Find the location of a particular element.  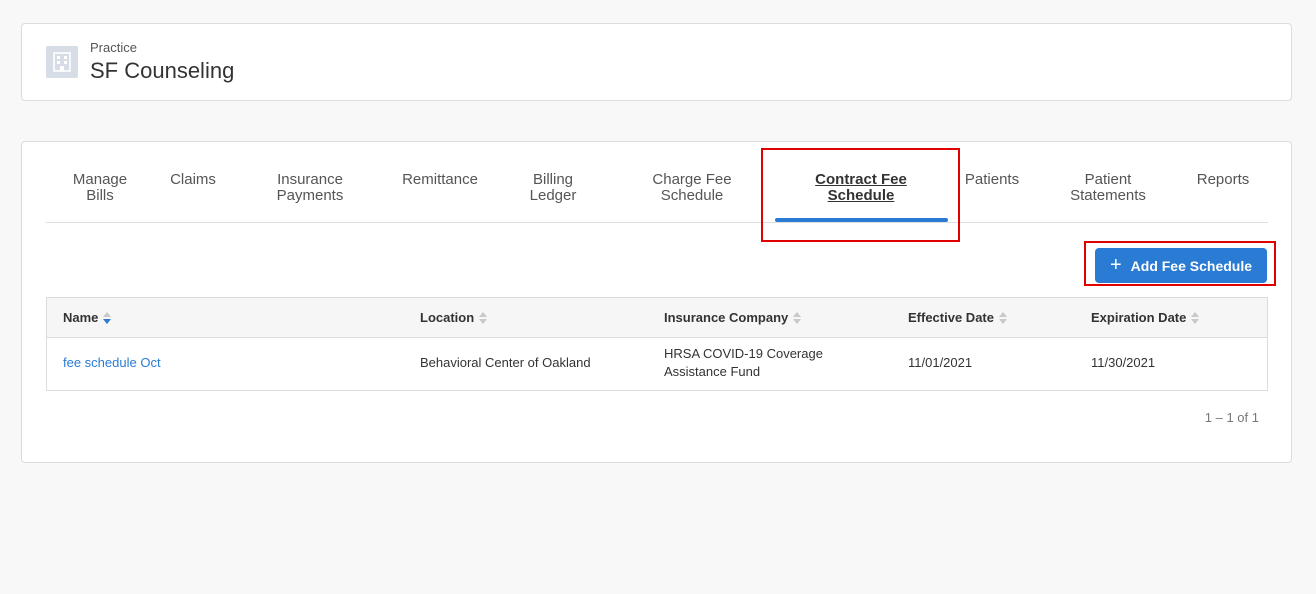

tab-reports: Reports is located at coordinates (1223, 180).